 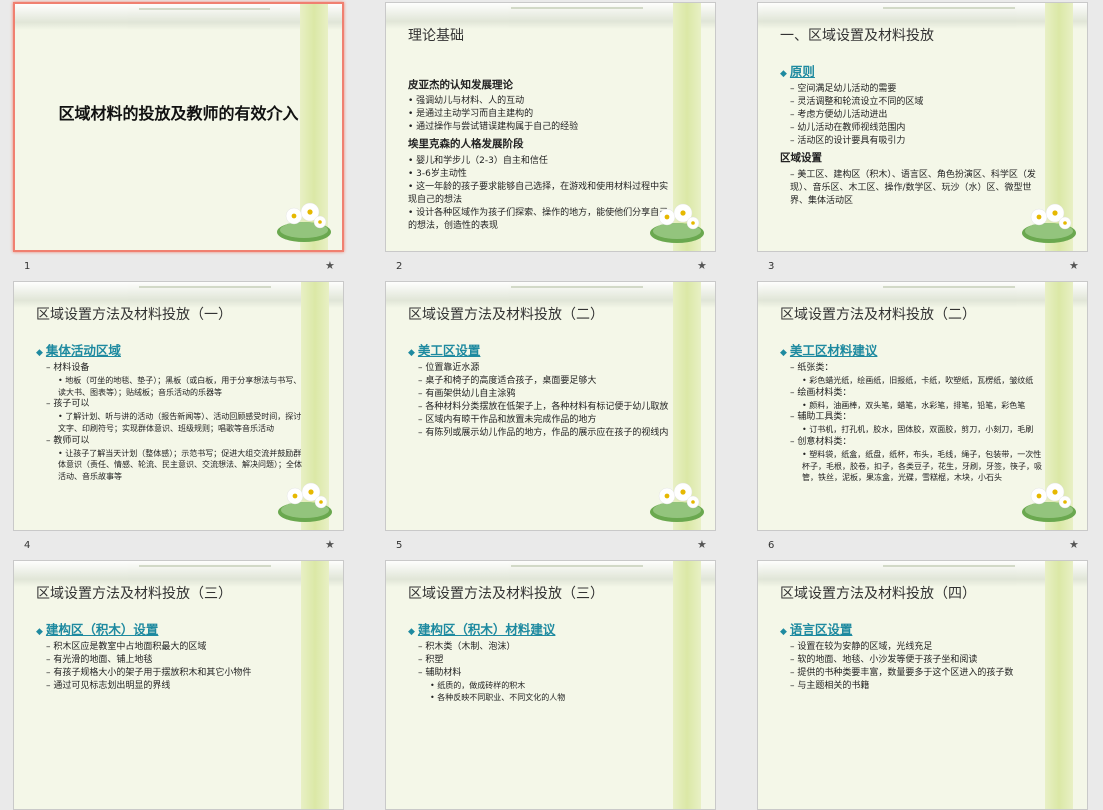 I want to click on slide-text-line: 积木类（木制、泡沫）, so click(x=541, y=647).